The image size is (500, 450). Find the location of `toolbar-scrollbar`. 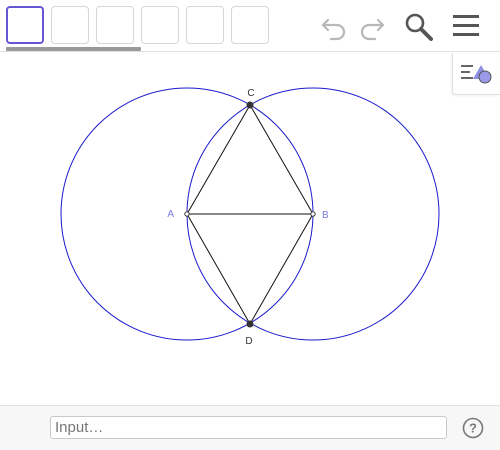

toolbar-scrollbar is located at coordinates (73, 49).